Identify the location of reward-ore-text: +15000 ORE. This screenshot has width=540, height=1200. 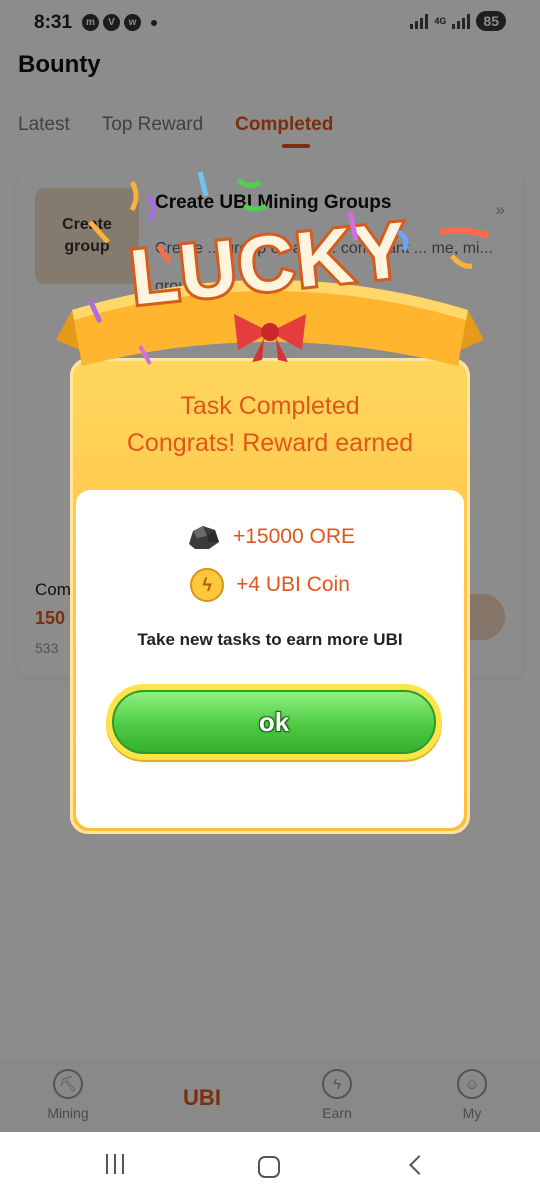
(293, 536).